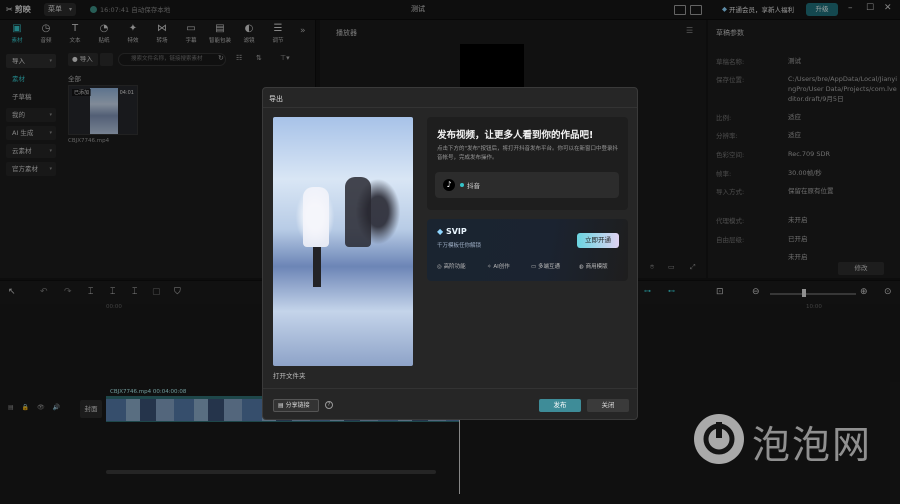 This screenshot has height=504, width=900. Describe the element at coordinates (440, 231) in the screenshot. I see `diamond-icon: ◆` at that location.